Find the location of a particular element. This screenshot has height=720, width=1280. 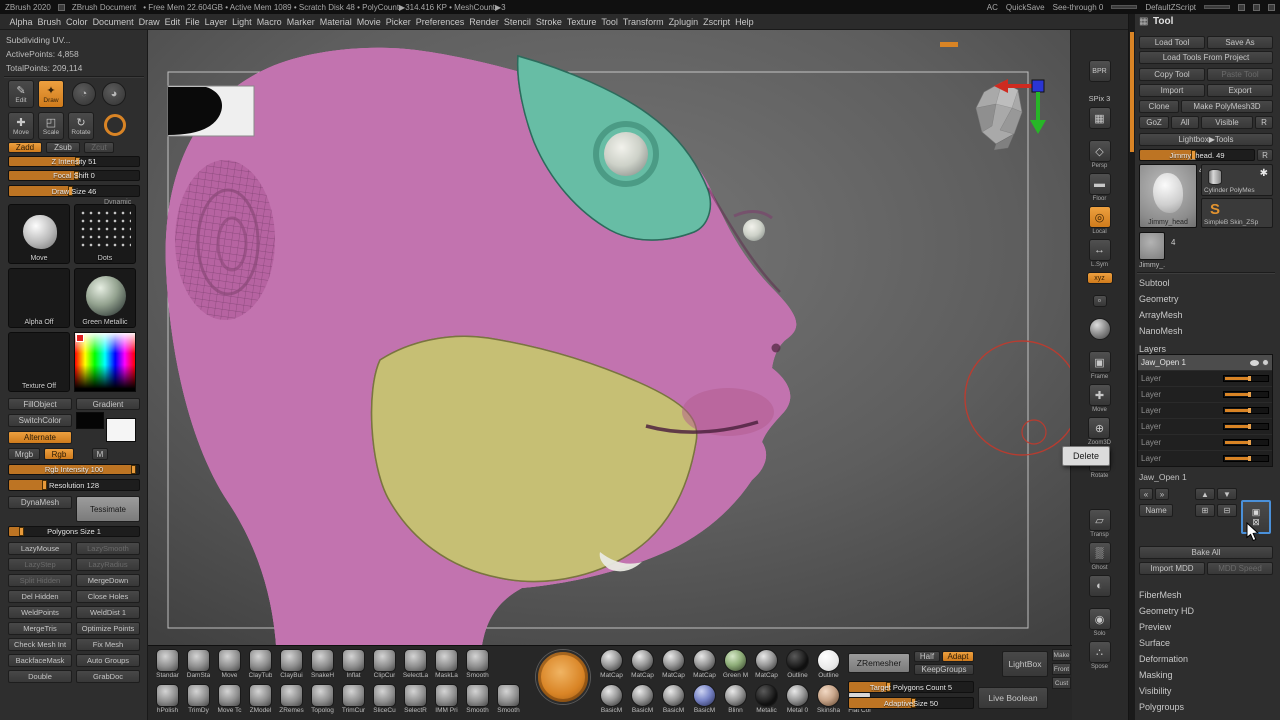

layer-back-button: « is located at coordinates (1146, 494).